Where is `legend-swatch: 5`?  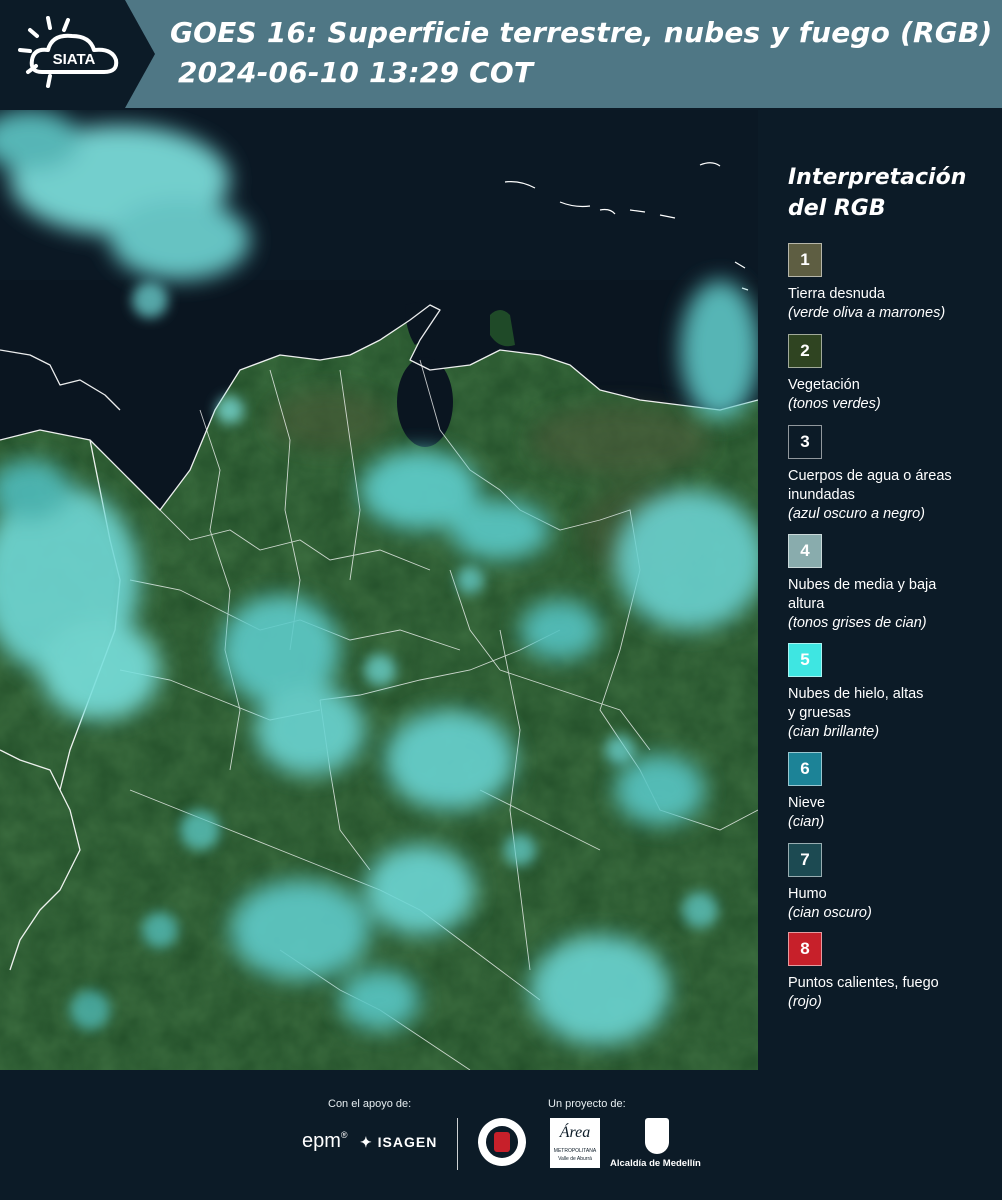
legend-swatch: 5 is located at coordinates (805, 660).